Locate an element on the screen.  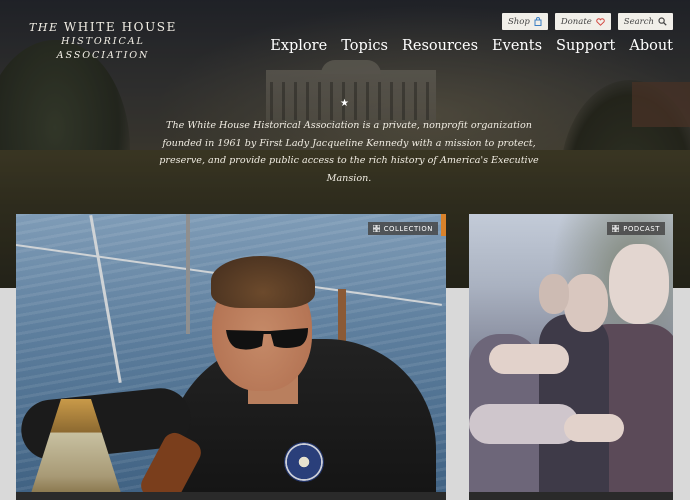
photo-presidential-seal is located at coordinates (304, 462).